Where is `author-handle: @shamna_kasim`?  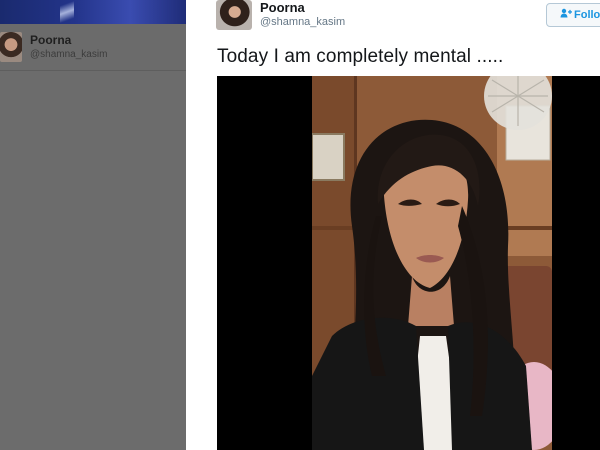 author-handle: @shamna_kasim is located at coordinates (302, 22).